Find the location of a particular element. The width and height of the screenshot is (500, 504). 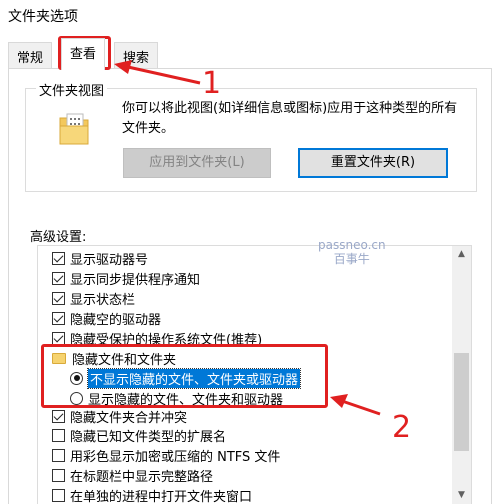

annotation-number-2: 2 is located at coordinates (402, 427).